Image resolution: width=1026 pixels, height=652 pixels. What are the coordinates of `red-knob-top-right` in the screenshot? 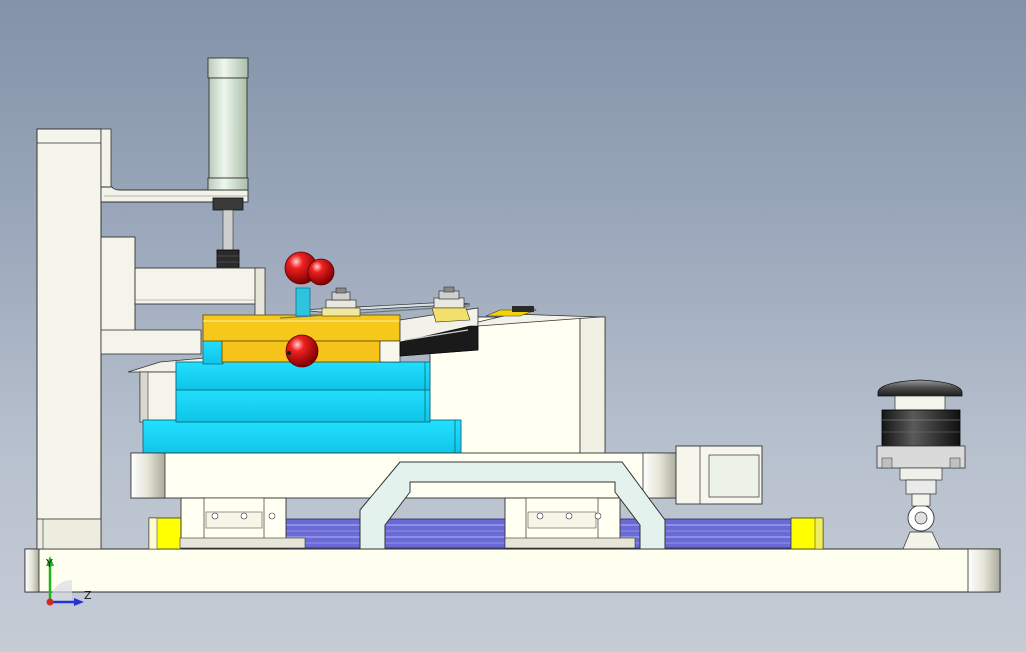 It's located at (321, 272).